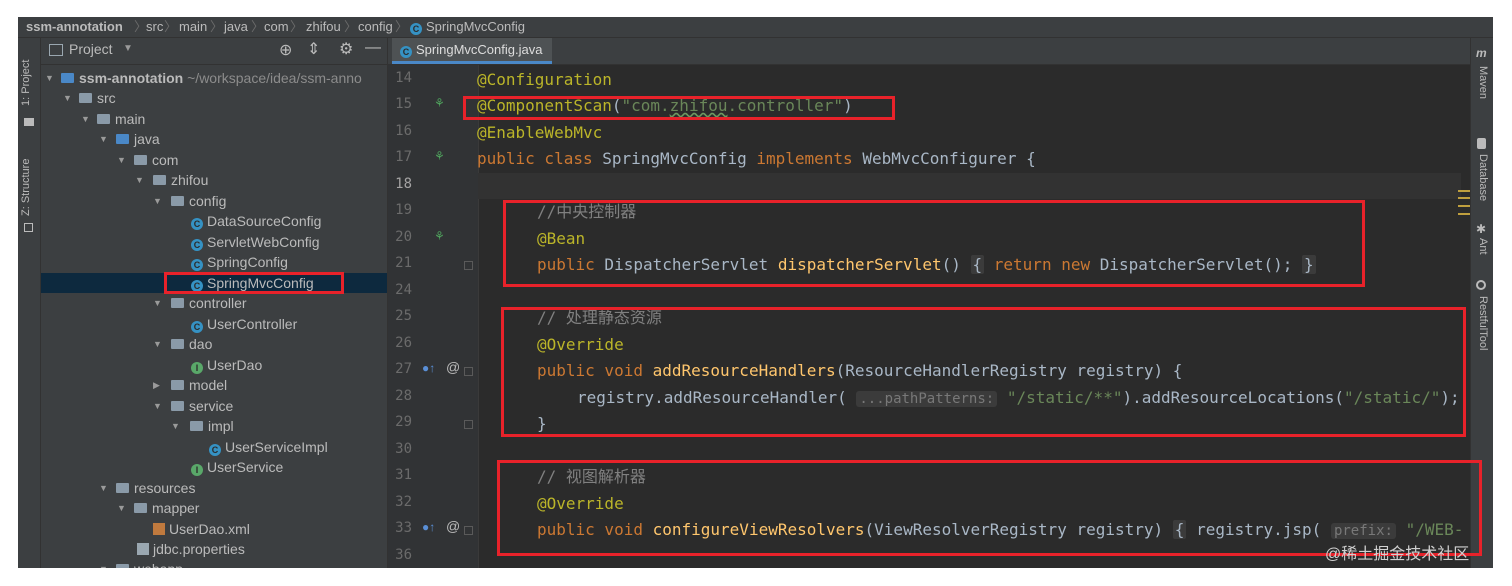  Describe the element at coordinates (26, 187) in the screenshot. I see `tab-structure: Z: Structure` at that location.